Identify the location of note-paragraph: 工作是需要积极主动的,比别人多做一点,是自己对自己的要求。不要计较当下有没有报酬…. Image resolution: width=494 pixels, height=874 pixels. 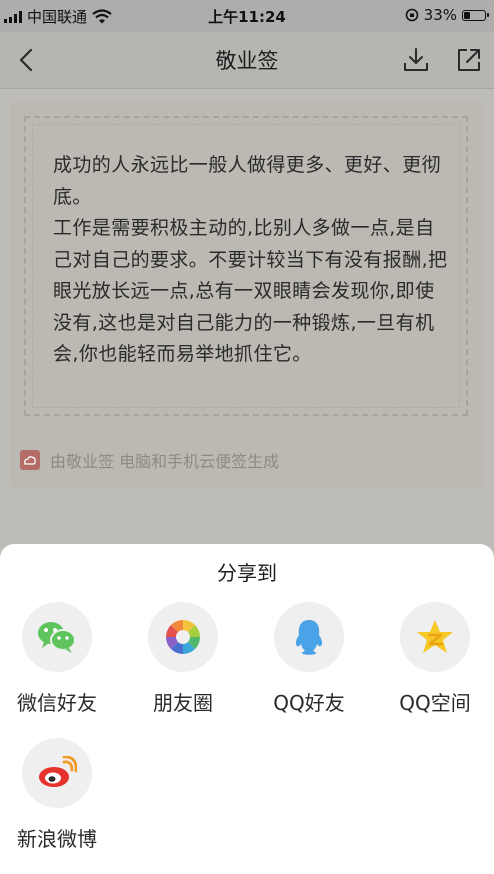
(250, 291).